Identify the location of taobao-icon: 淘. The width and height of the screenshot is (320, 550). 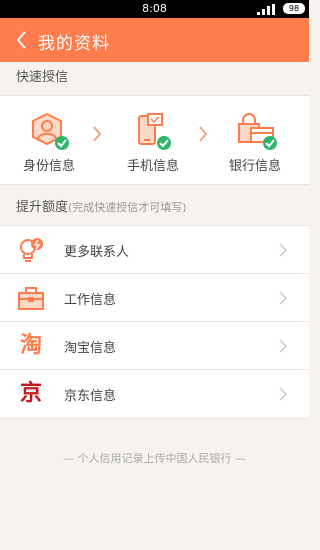
(30, 345).